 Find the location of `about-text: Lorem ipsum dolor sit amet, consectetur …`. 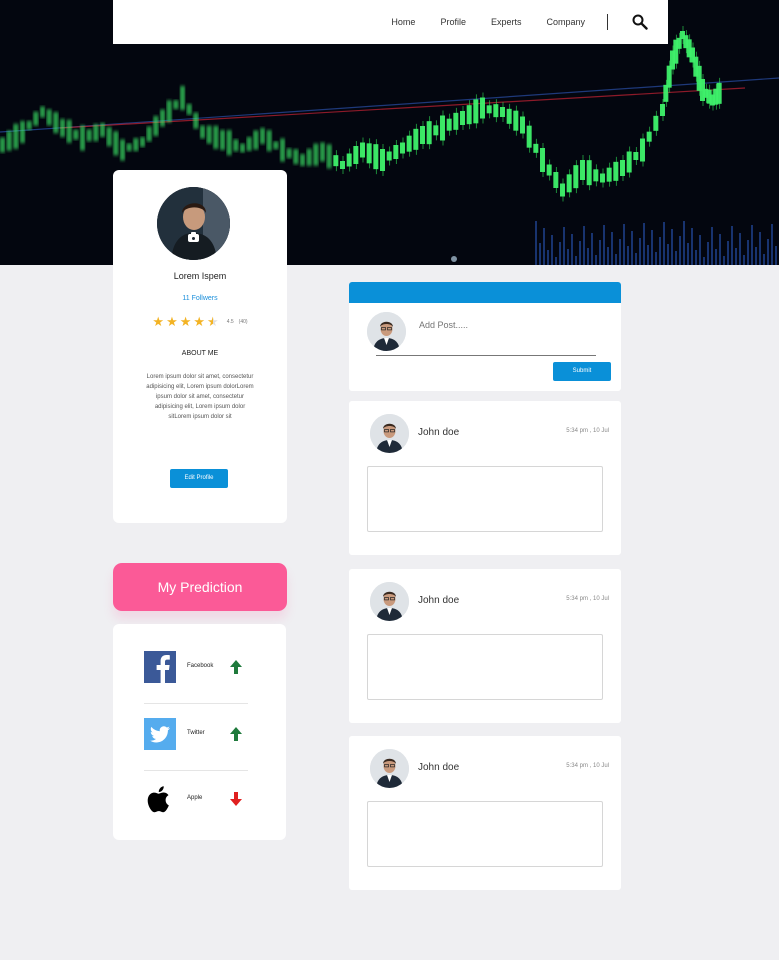

about-text: Lorem ipsum dolor sit amet, consectetur … is located at coordinates (200, 397).